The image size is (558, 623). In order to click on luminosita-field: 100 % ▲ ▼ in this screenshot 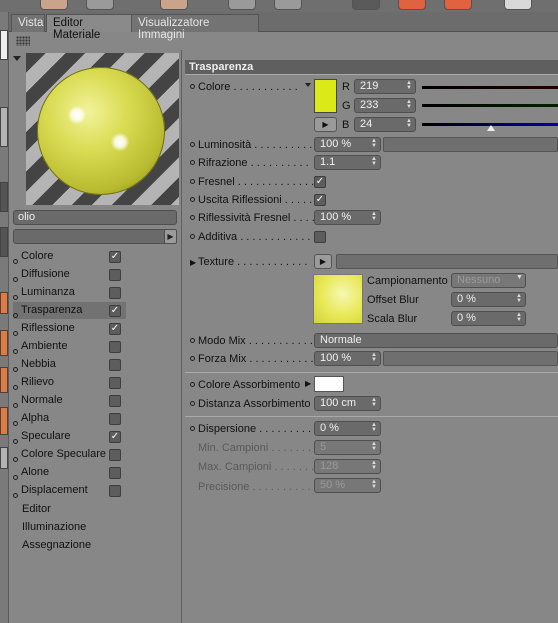, I will do `click(347, 144)`.